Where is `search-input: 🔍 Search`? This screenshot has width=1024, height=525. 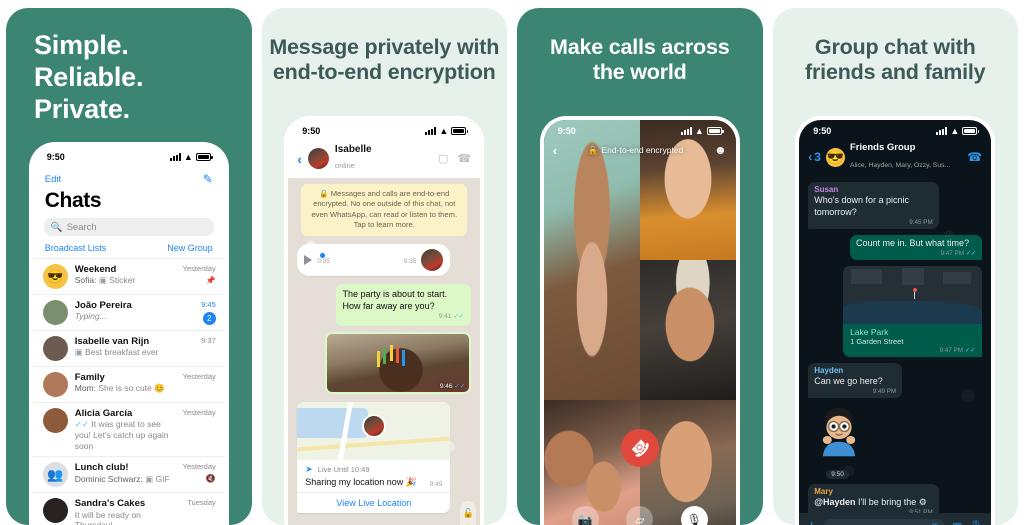
search-input: 🔍 Search is located at coordinates (128, 227).